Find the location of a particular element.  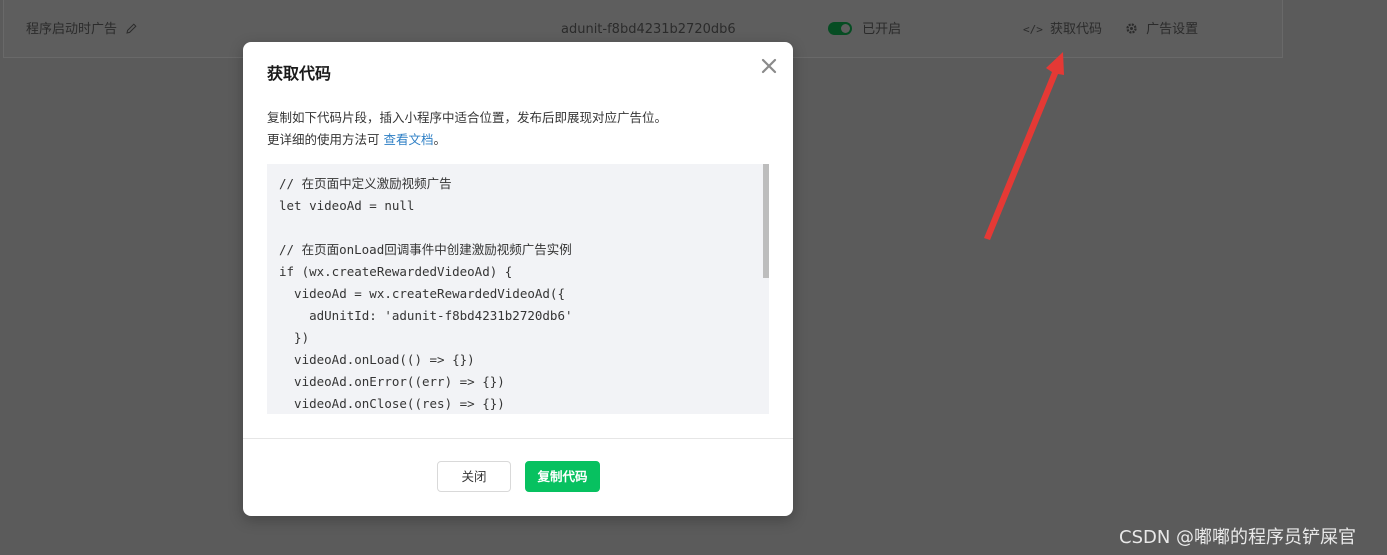

copy-code-button: 复制代码 is located at coordinates (562, 476).